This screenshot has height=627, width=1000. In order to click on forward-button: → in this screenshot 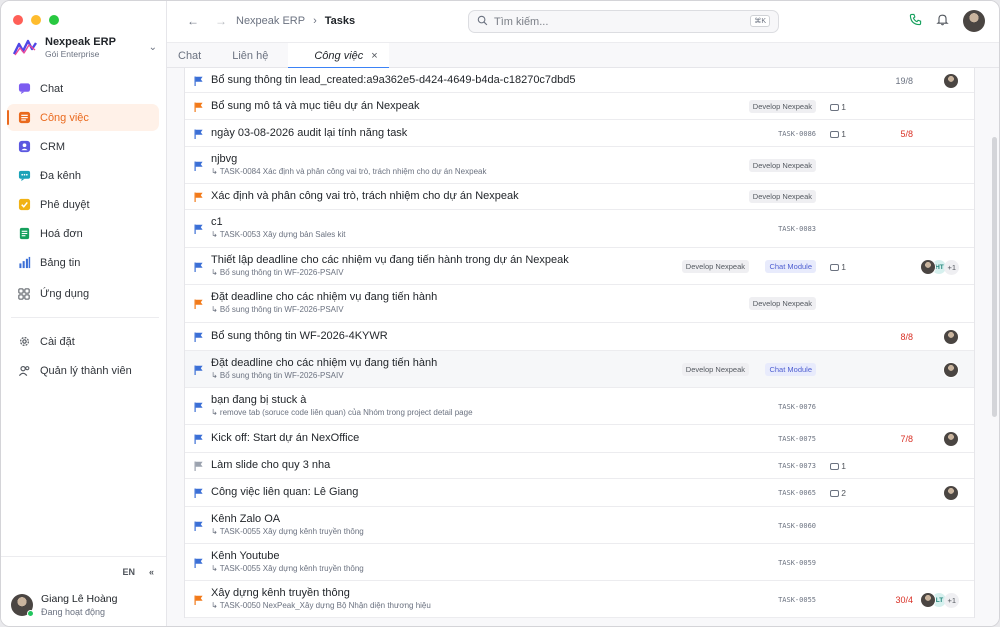, I will do `click(221, 21)`.